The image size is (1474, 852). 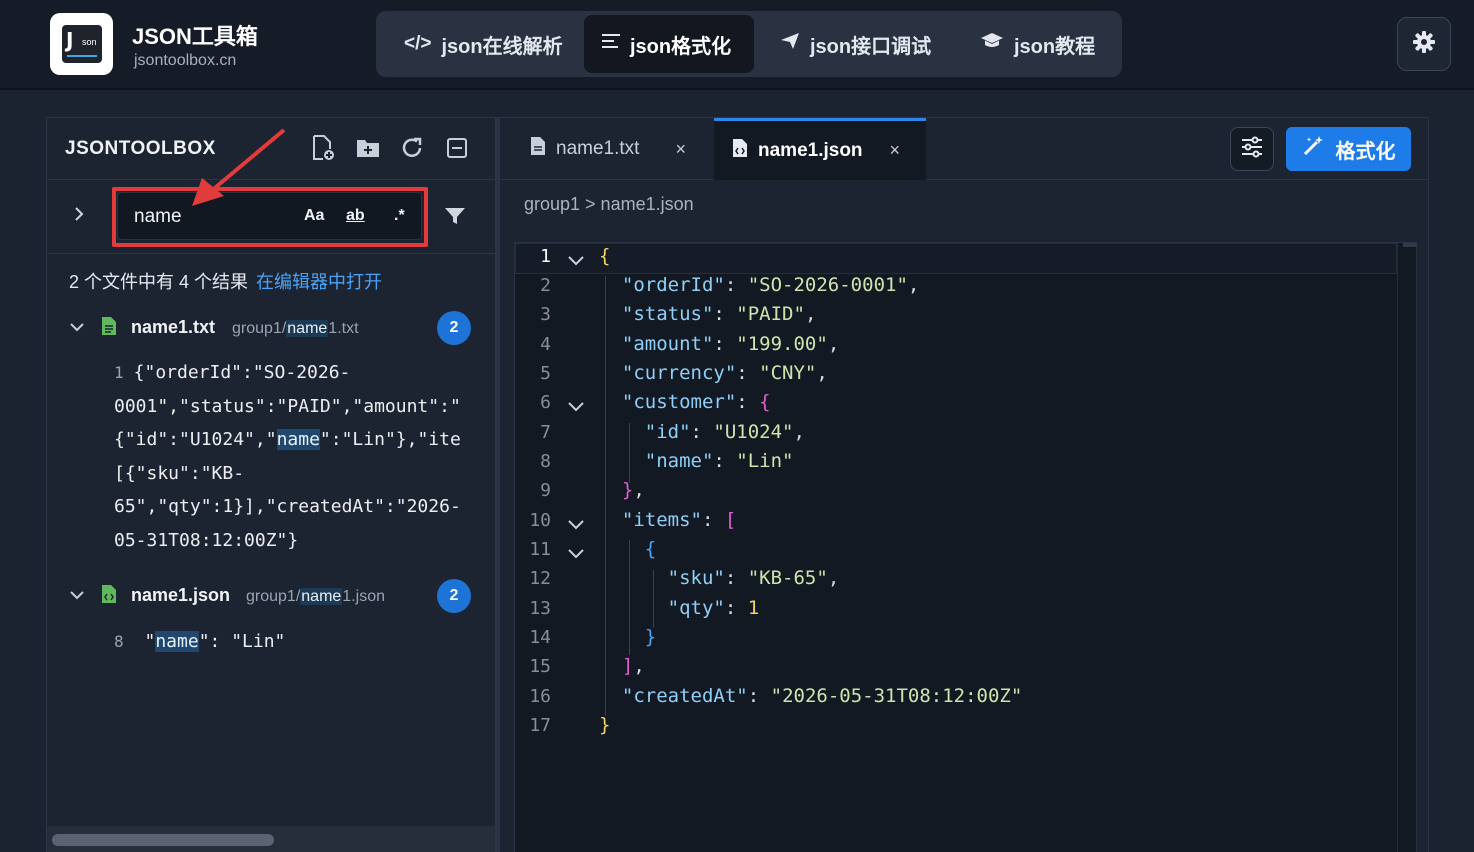 I want to click on tab-label: name1.json, so click(x=810, y=150).